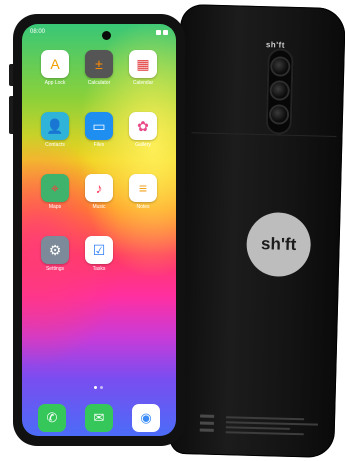 The image size is (345, 461). I want to click on contacts-icon: 👤, so click(55, 126).